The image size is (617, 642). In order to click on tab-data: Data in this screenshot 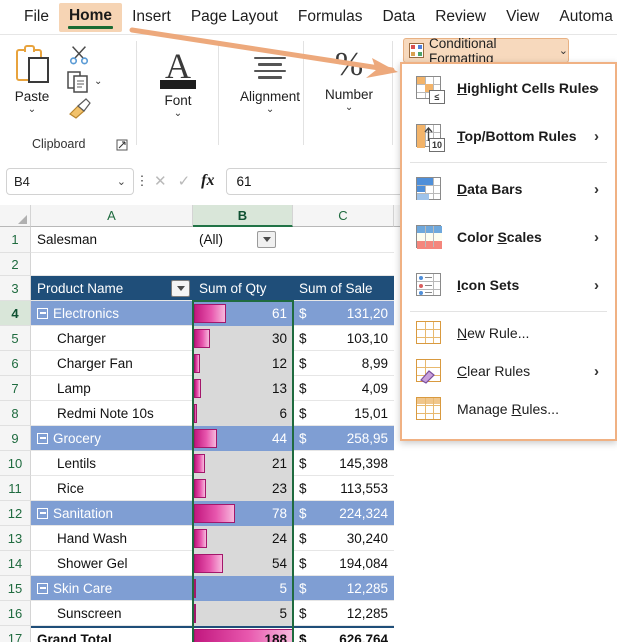, I will do `click(398, 17)`.